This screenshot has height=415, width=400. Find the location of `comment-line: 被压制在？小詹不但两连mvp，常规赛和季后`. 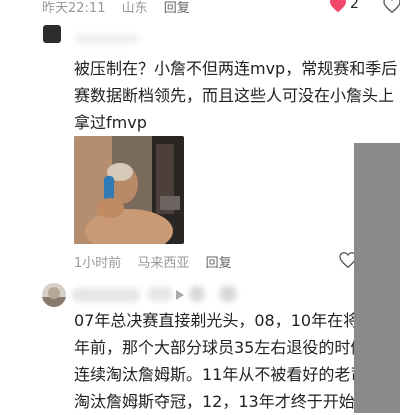

comment-line: 被压制在？小詹不但两连mvp，常规赛和季后 is located at coordinates (236, 68).